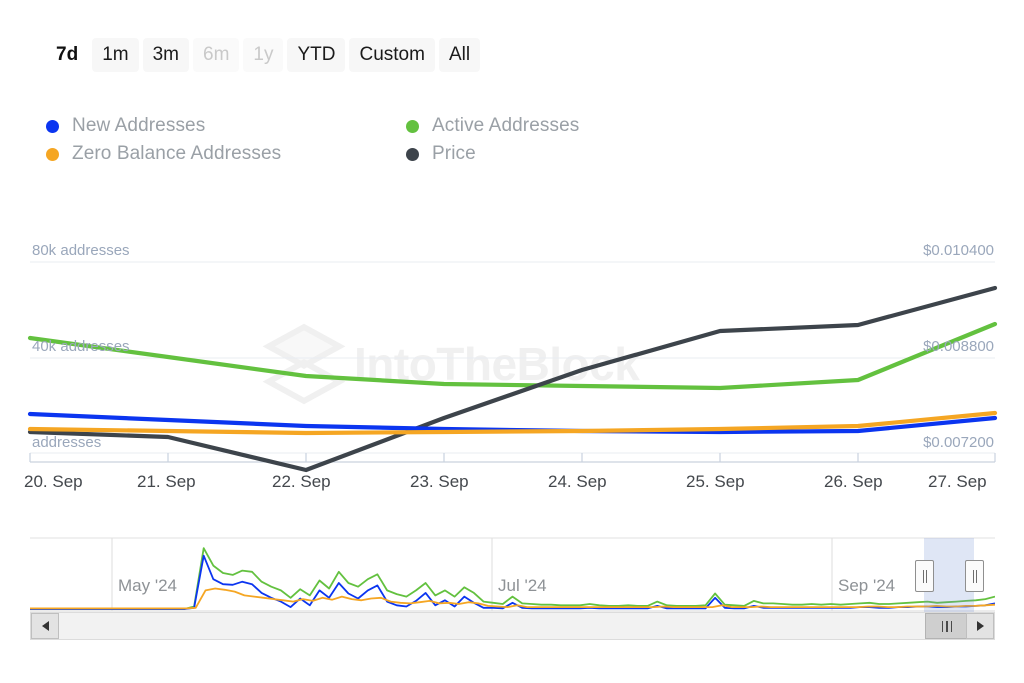 Image resolution: width=1024 pixels, height=683 pixels. Describe the element at coordinates (958, 346) in the screenshot. I see `y2-axis-label-mid: $0.008800` at that location.